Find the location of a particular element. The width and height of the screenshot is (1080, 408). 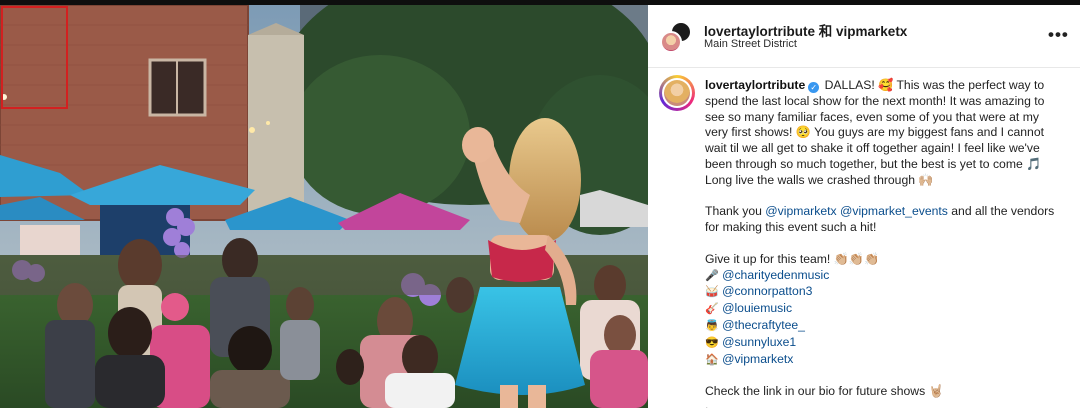

thanks-prefix: Thank you is located at coordinates (735, 211).